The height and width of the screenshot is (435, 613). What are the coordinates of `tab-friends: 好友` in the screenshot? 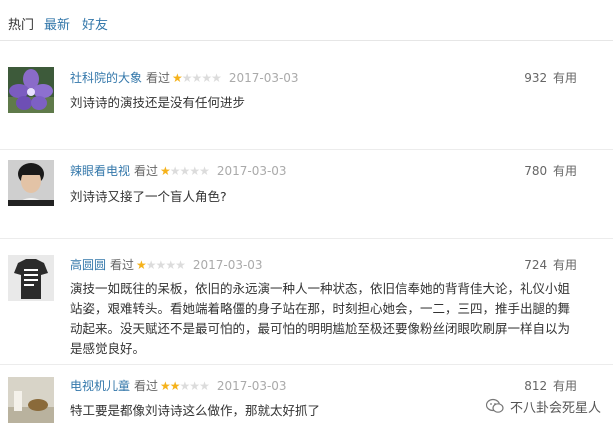 It's located at (95, 23).